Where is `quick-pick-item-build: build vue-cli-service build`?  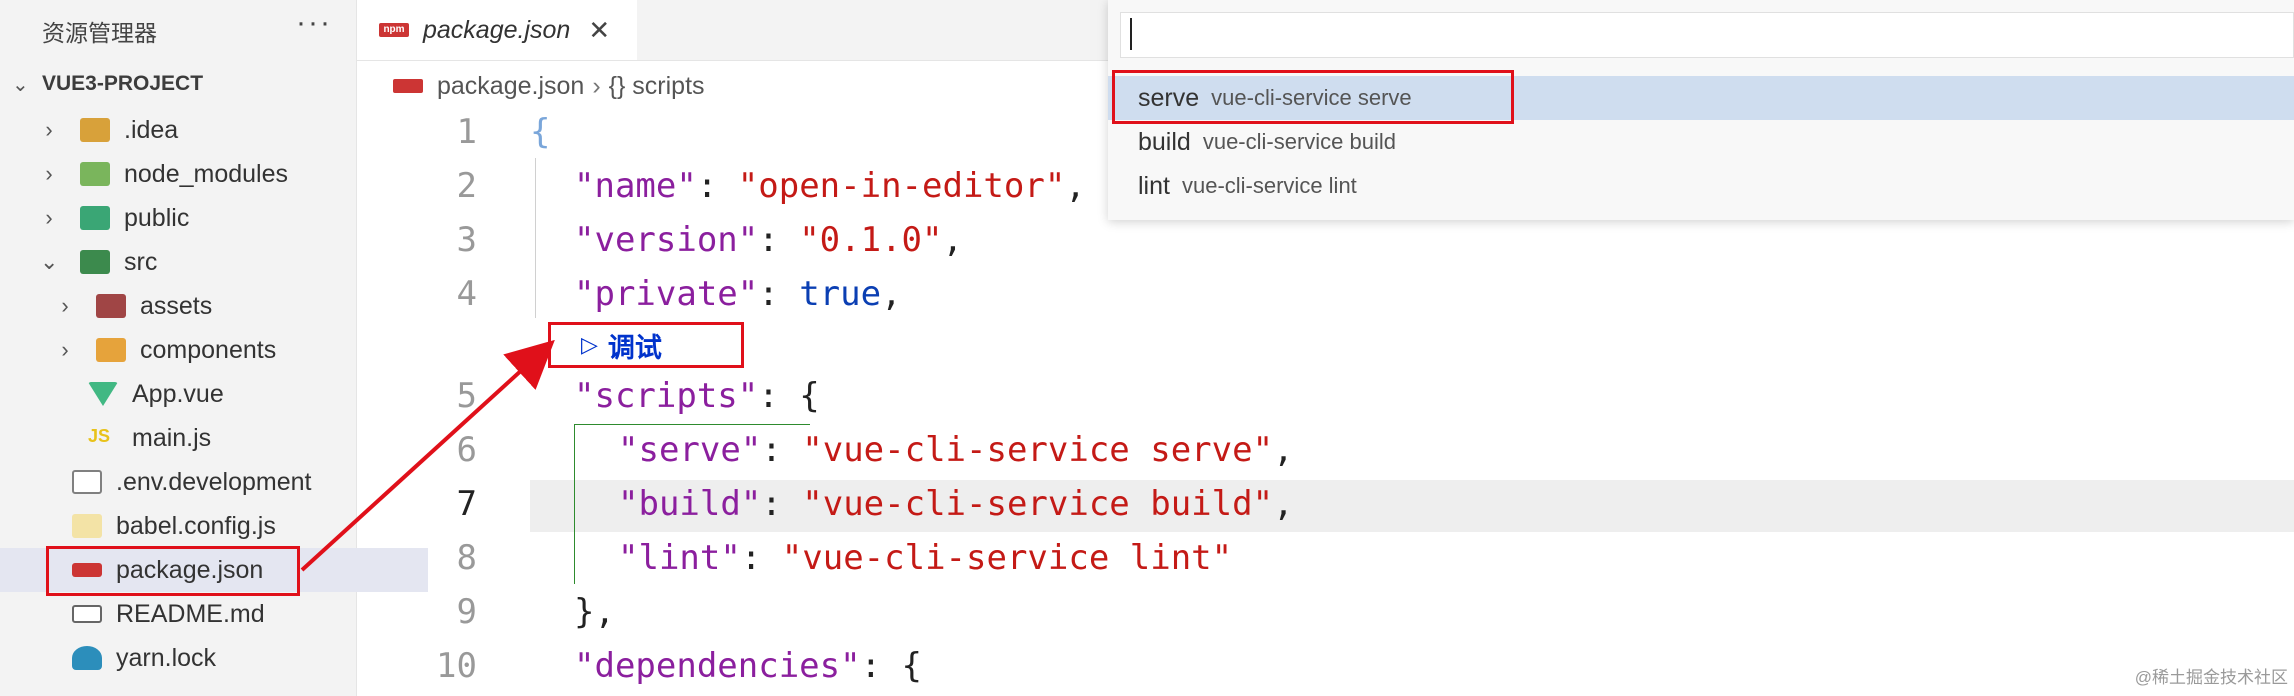
quick-pick-item-build: build vue-cli-service build is located at coordinates (1701, 142).